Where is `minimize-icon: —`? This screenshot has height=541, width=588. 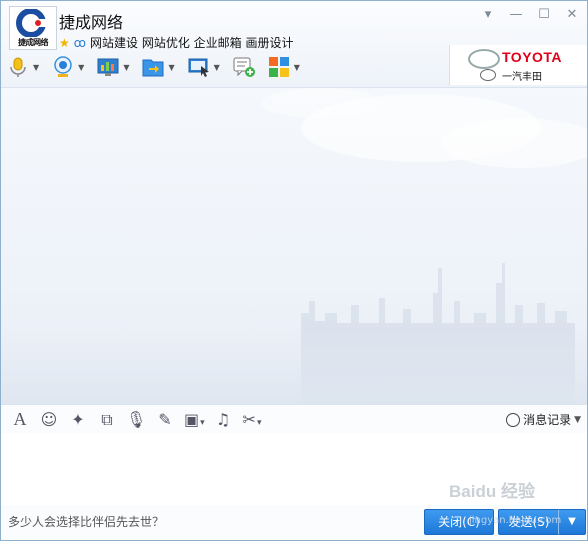 minimize-icon: — is located at coordinates (516, 14).